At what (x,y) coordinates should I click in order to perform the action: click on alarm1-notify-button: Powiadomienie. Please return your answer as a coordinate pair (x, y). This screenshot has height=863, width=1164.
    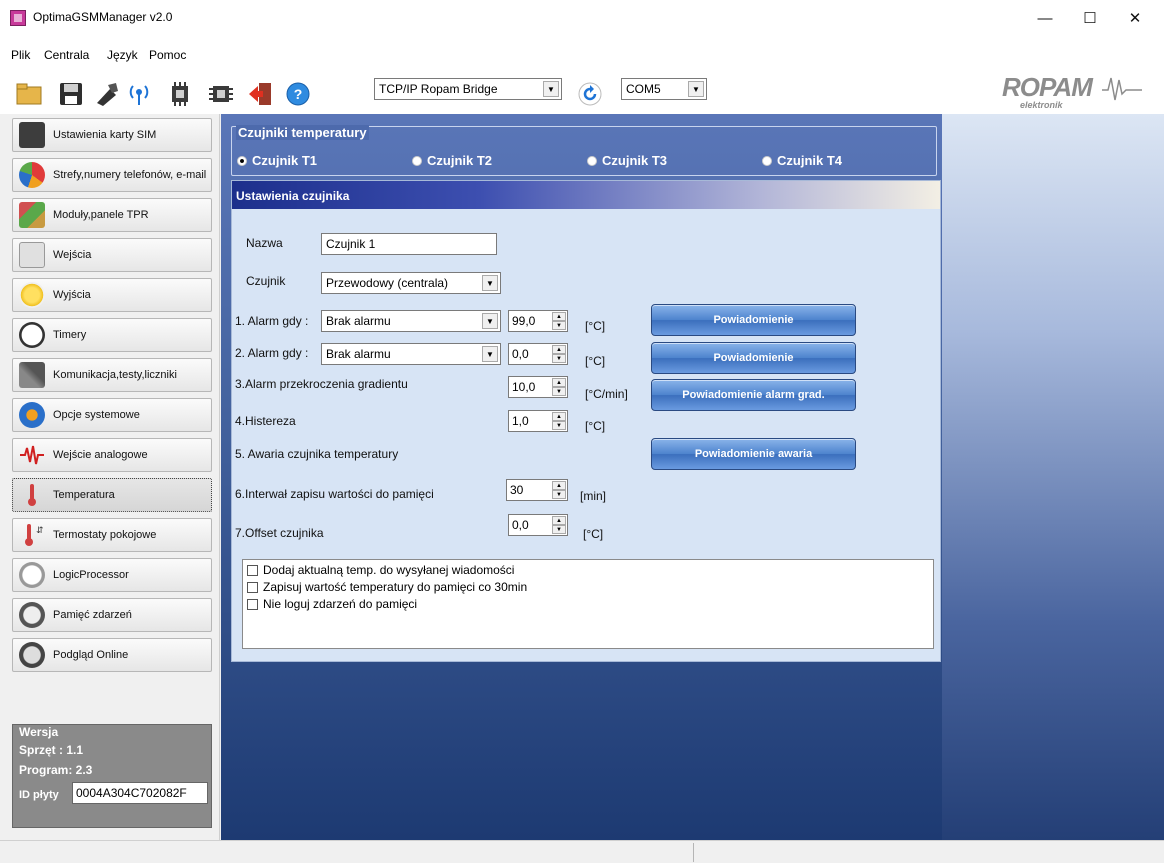
    Looking at the image, I should click on (753, 320).